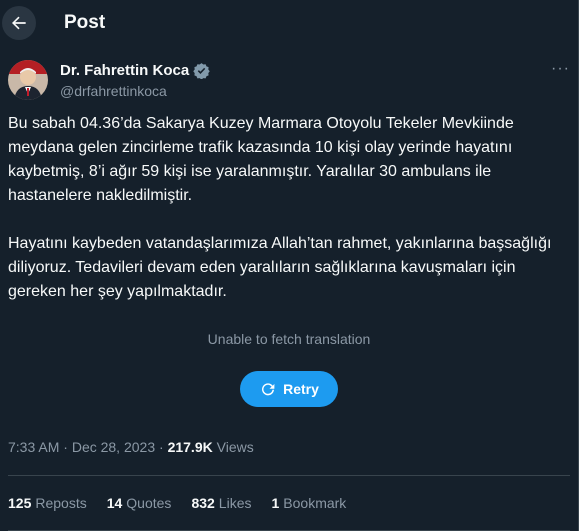 The height and width of the screenshot is (531, 579). I want to click on page-title: Post, so click(85, 22).